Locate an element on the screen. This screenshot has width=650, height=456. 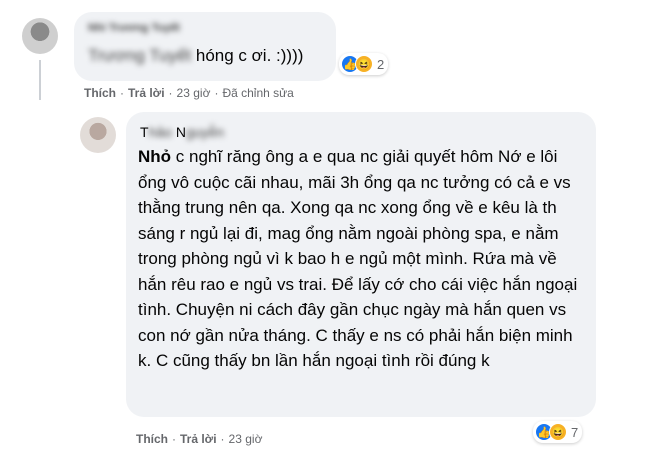
author-initial: N is located at coordinates (180, 132).